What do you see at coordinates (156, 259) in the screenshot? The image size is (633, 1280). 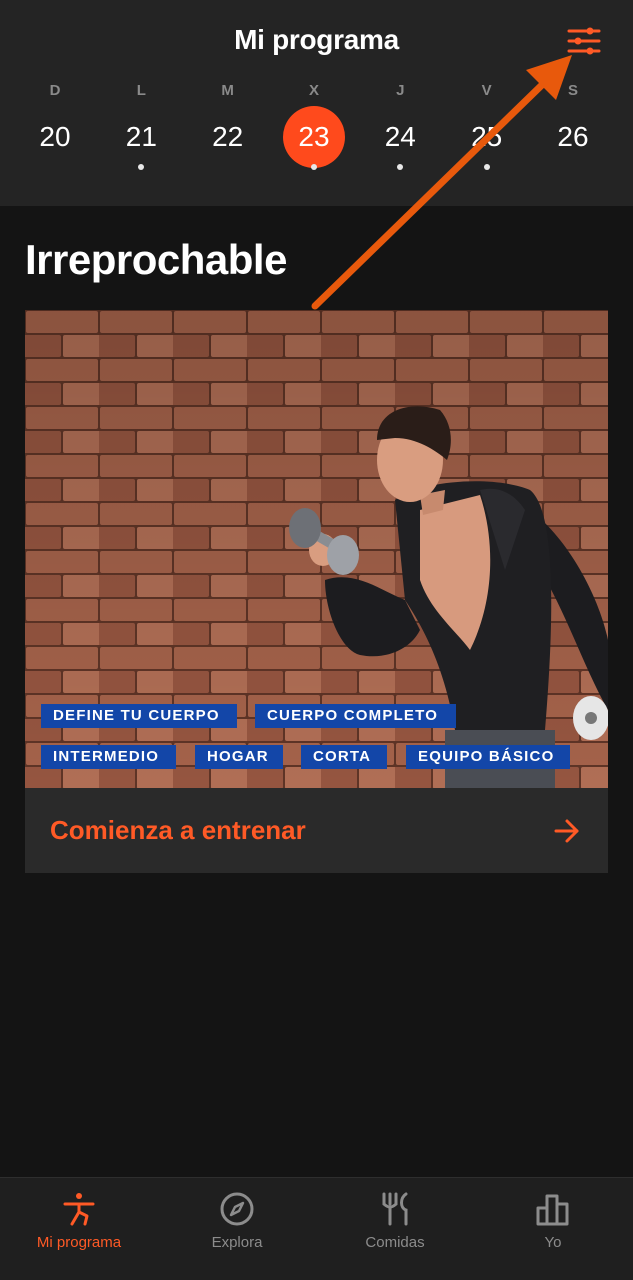 I see `program-title: Irreprochable` at bounding box center [156, 259].